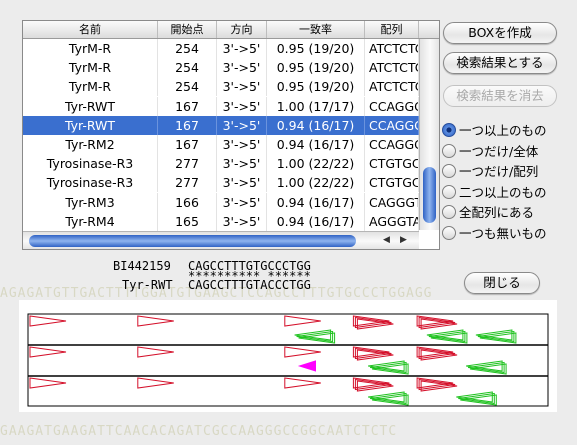 This screenshot has height=445, width=577. What do you see at coordinates (147, 285) in the screenshot?
I see `alignment-query-name: Tyr-RWT` at bounding box center [147, 285].